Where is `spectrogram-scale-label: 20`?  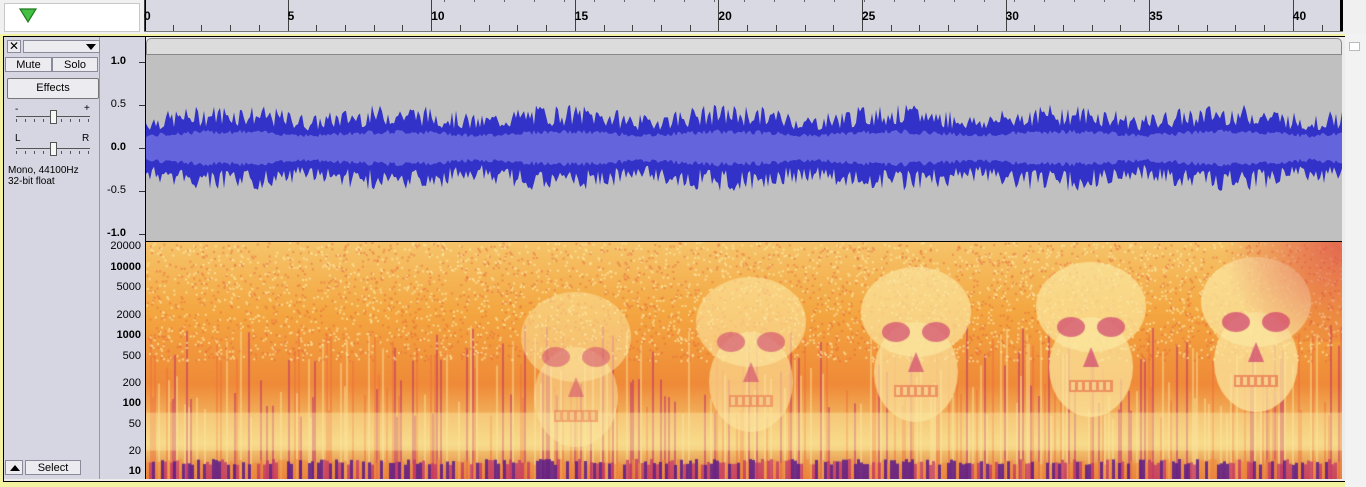
spectrogram-scale-label: 20 is located at coordinates (134, 450).